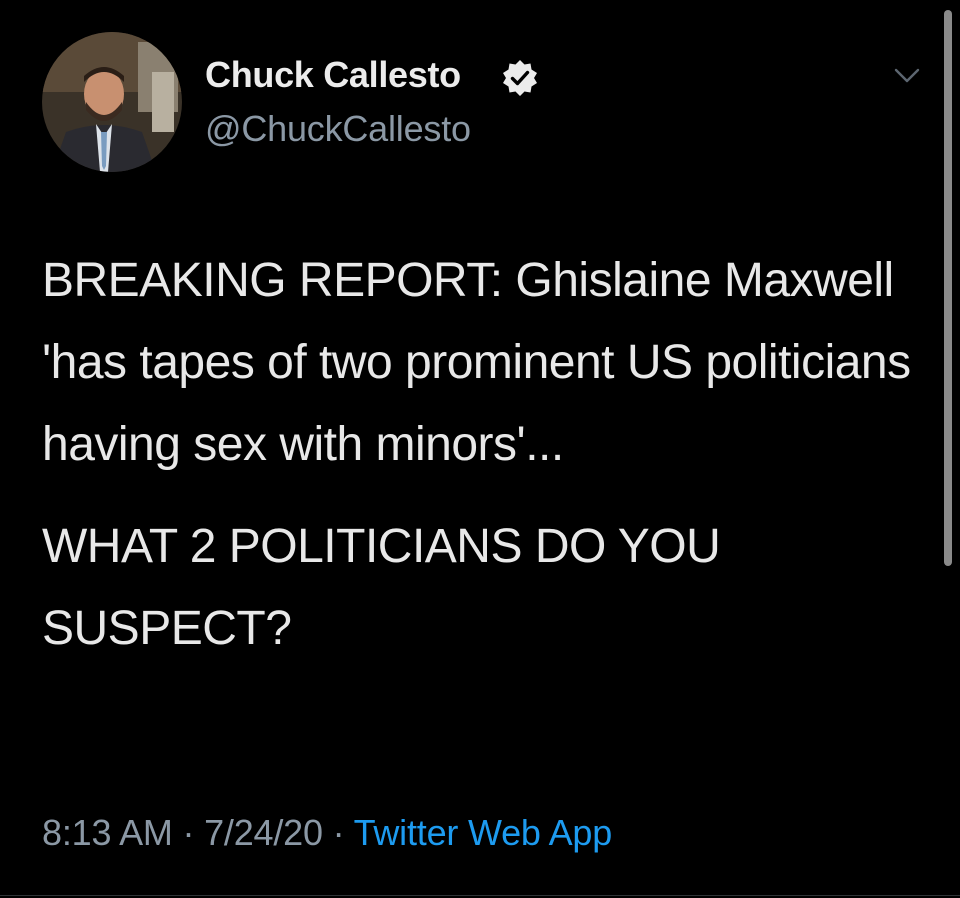 The width and height of the screenshot is (960, 898). Describe the element at coordinates (483, 832) in the screenshot. I see `tweet-source-link: Twitter Web App` at that location.